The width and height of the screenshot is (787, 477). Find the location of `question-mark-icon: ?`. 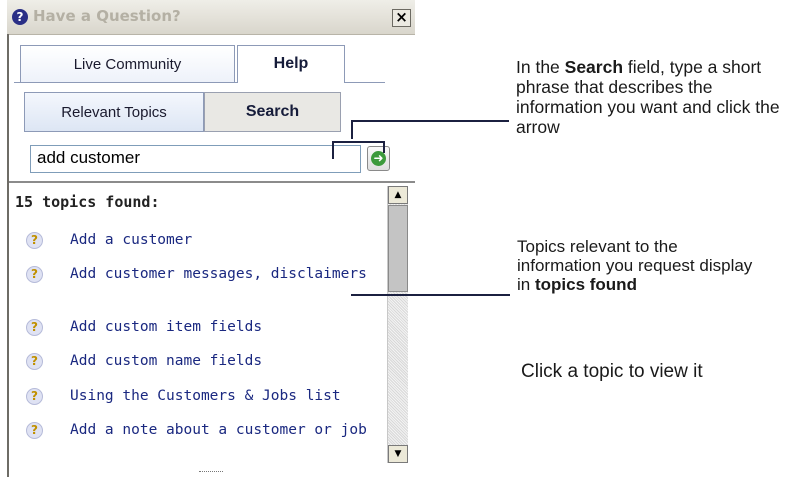

question-mark-icon: ? is located at coordinates (20, 17).